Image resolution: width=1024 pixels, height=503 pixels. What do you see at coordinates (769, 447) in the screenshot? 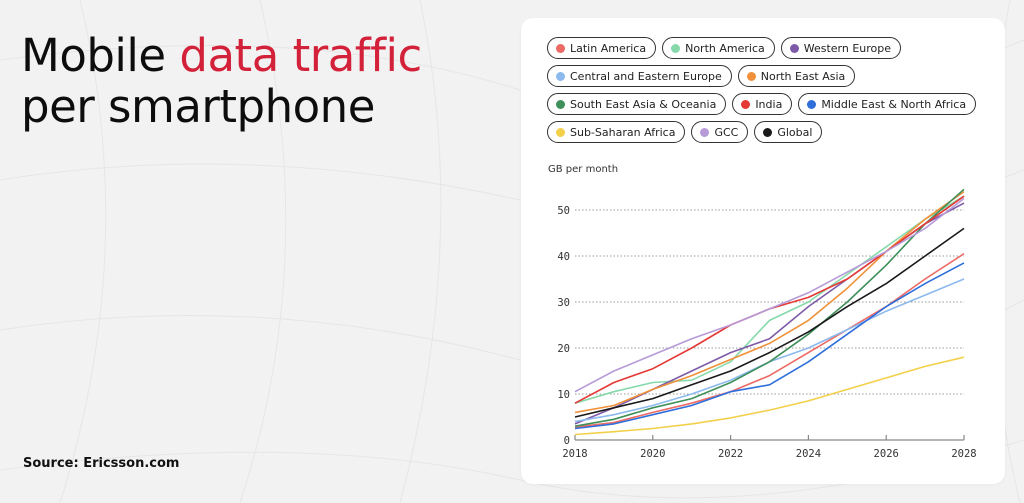
I see `x-axis: 2018 2020 2022 2024 2026 2028` at bounding box center [769, 447].